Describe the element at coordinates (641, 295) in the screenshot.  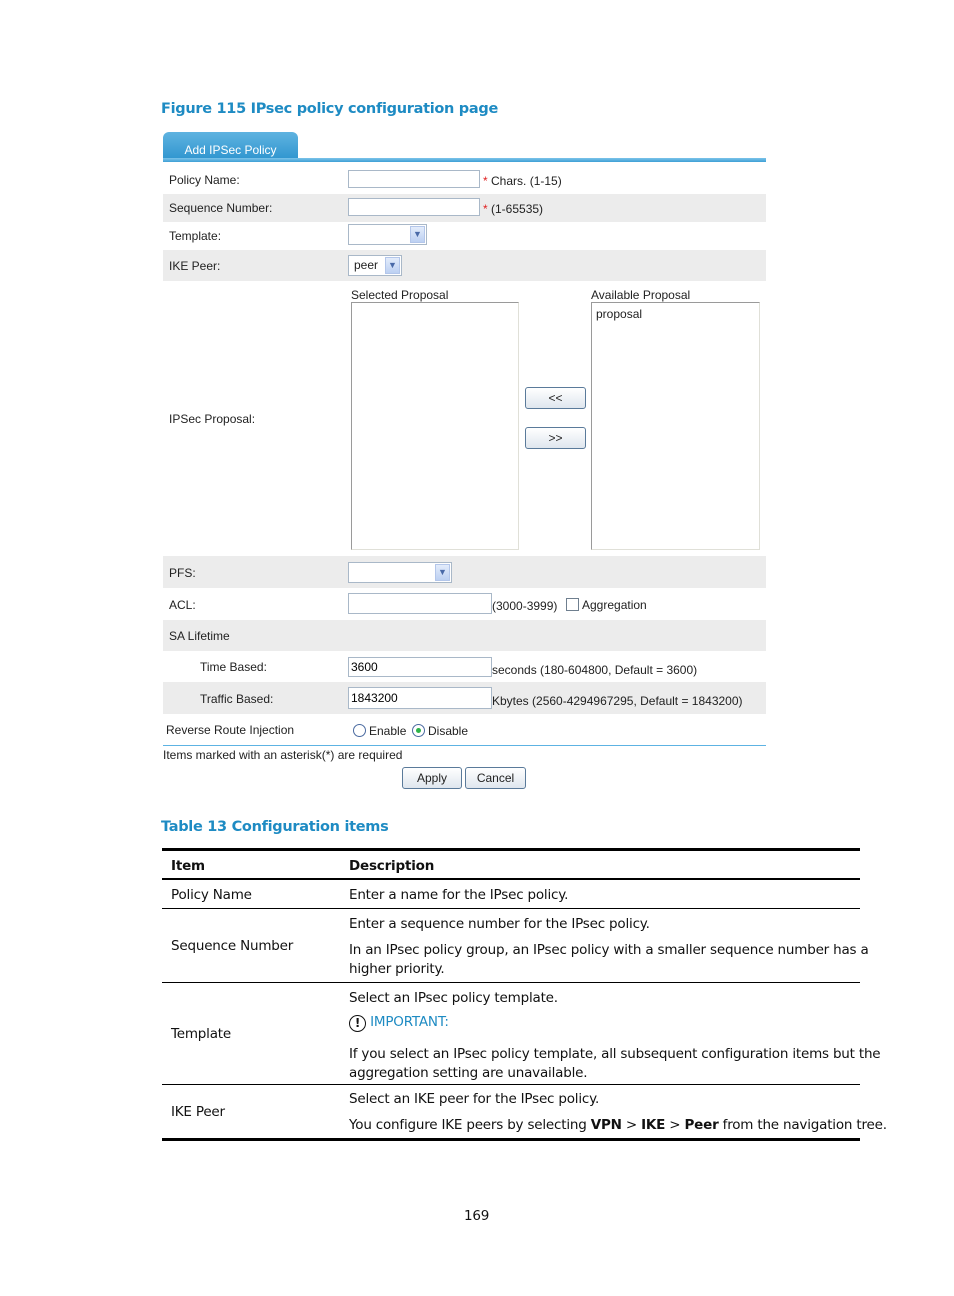
I see `available-proposal-label: Available Proposal` at that location.